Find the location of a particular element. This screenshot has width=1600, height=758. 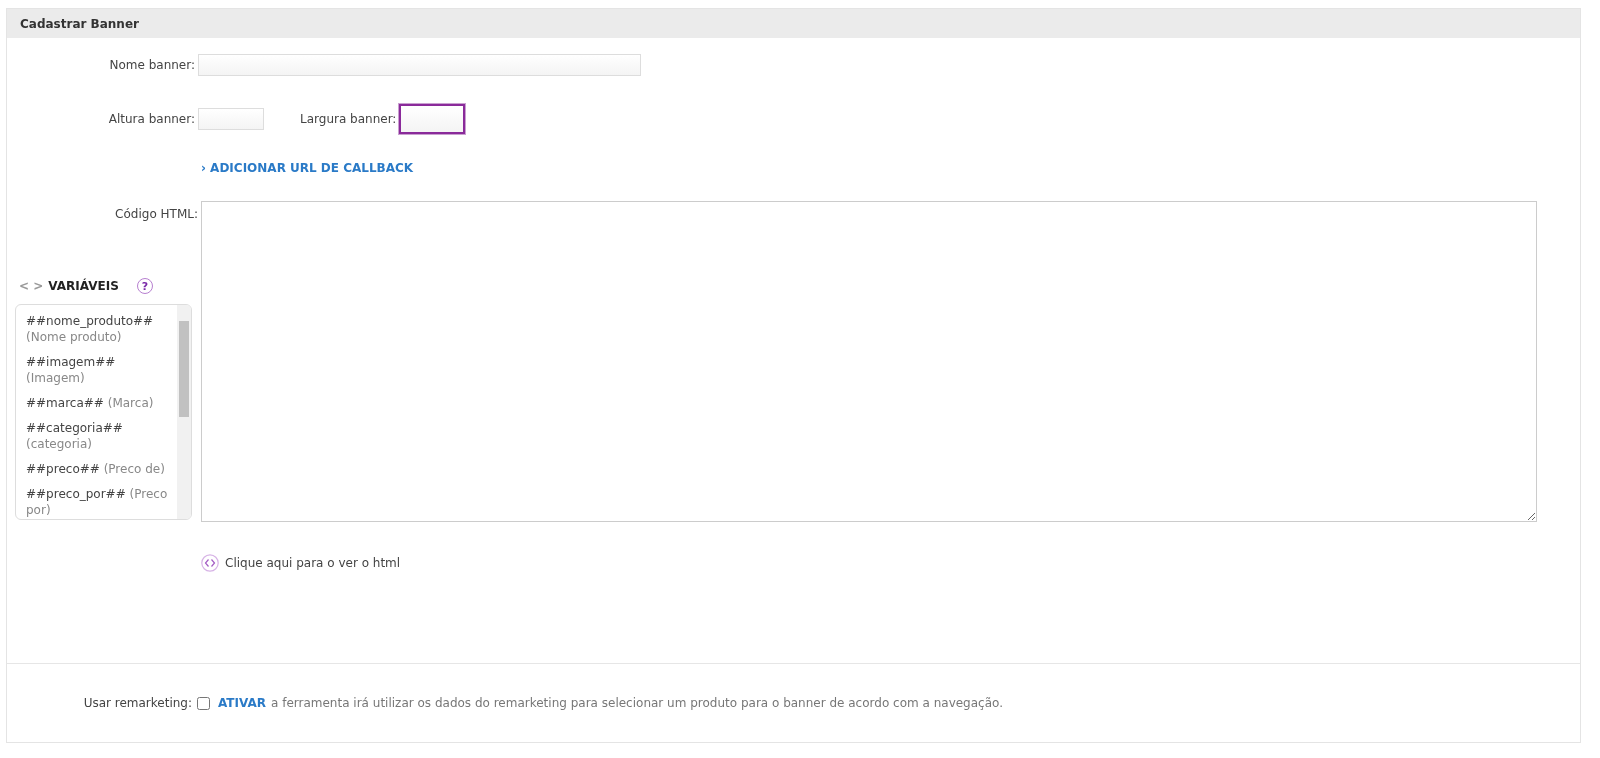

code-icon: < > is located at coordinates (31, 286).